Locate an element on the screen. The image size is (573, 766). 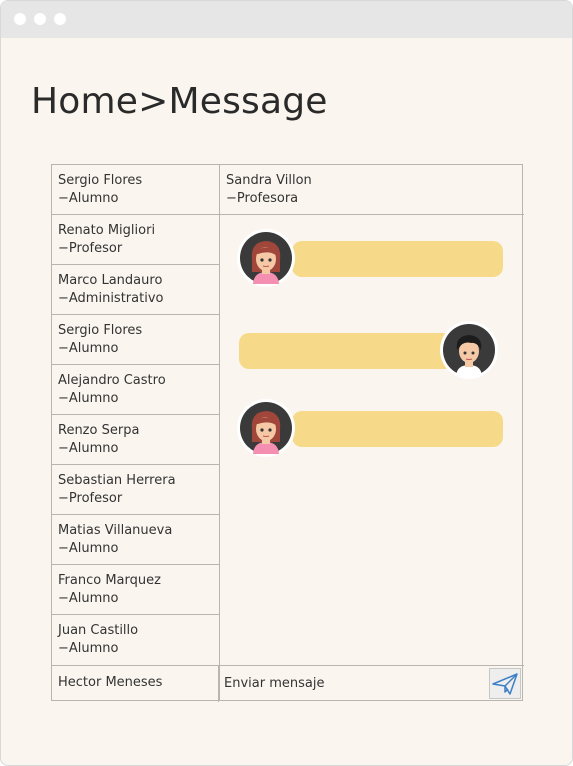
conversation-name: Sandra Villon is located at coordinates (269, 180).